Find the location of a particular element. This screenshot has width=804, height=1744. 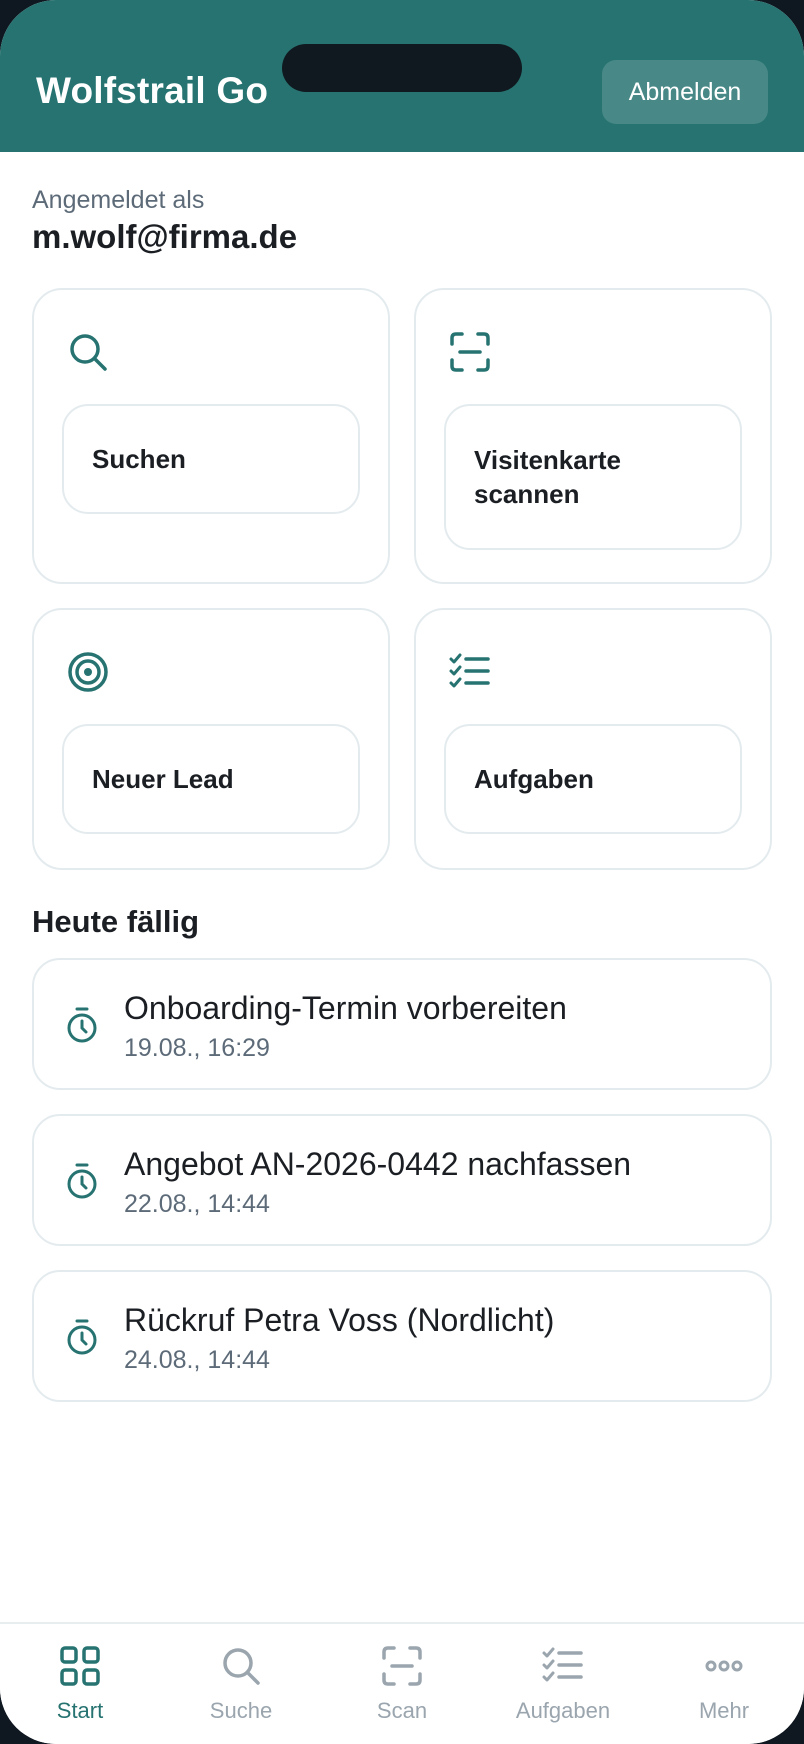

tab-search: Suche is located at coordinates (241, 1684).